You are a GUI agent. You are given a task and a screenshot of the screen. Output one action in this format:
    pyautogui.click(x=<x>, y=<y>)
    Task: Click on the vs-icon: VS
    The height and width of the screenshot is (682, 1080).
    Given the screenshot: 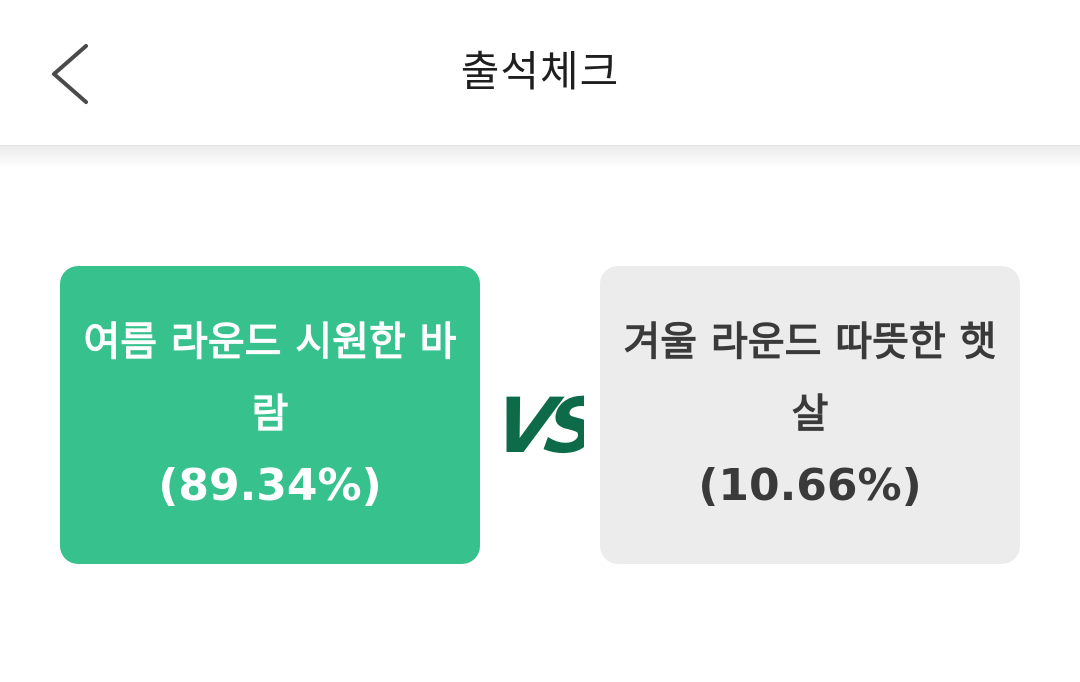 What is the action you would take?
    pyautogui.click(x=542, y=426)
    